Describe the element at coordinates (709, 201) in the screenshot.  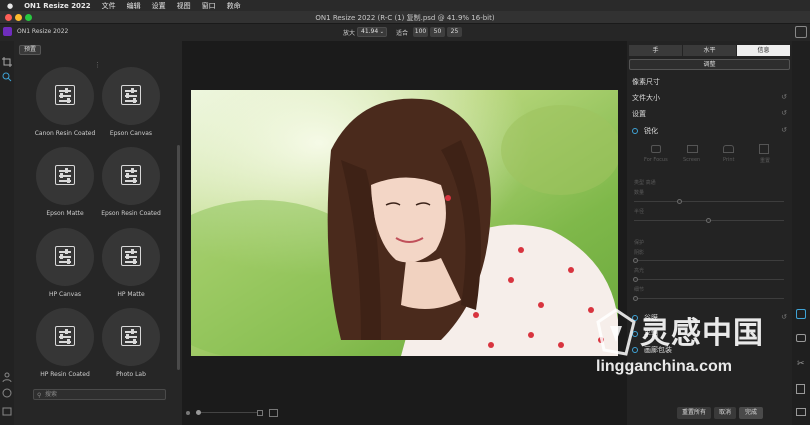
I see `amount-slider` at that location.